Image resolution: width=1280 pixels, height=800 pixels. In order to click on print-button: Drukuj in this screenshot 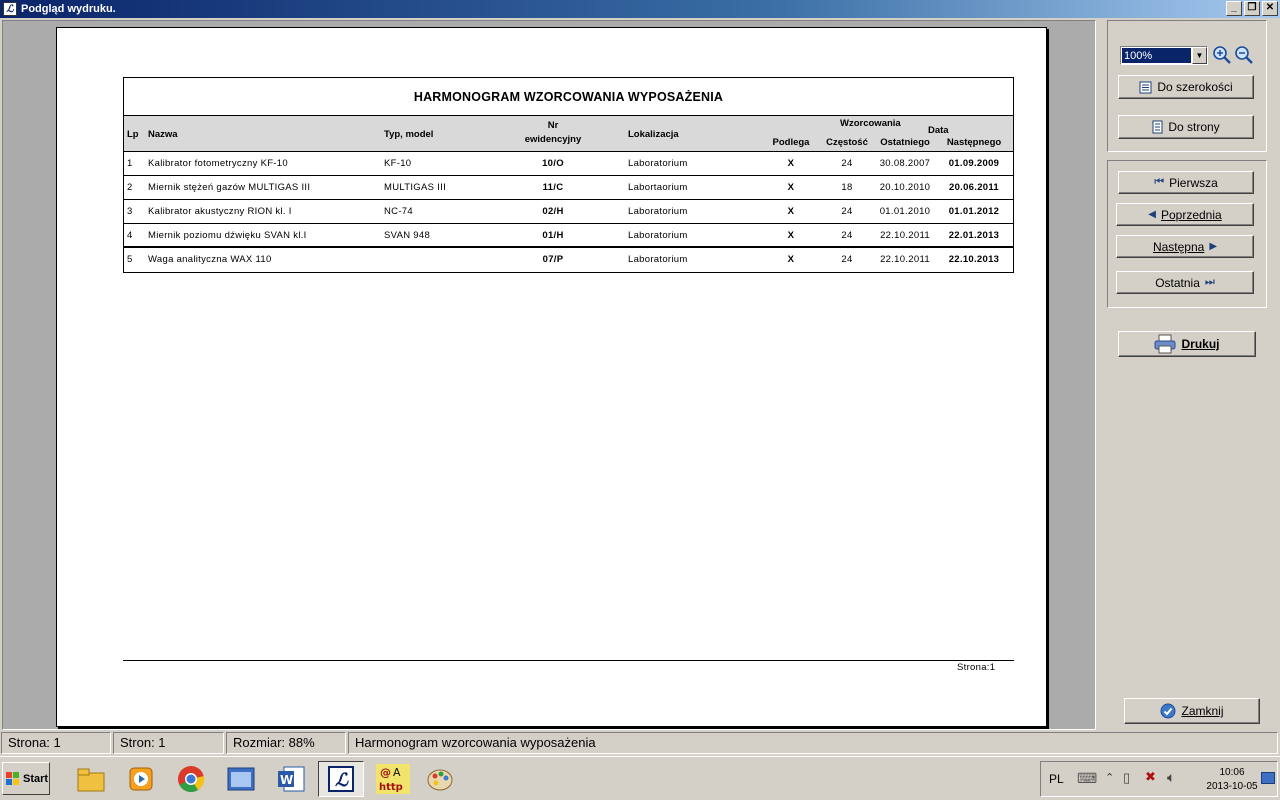, I will do `click(1187, 344)`.